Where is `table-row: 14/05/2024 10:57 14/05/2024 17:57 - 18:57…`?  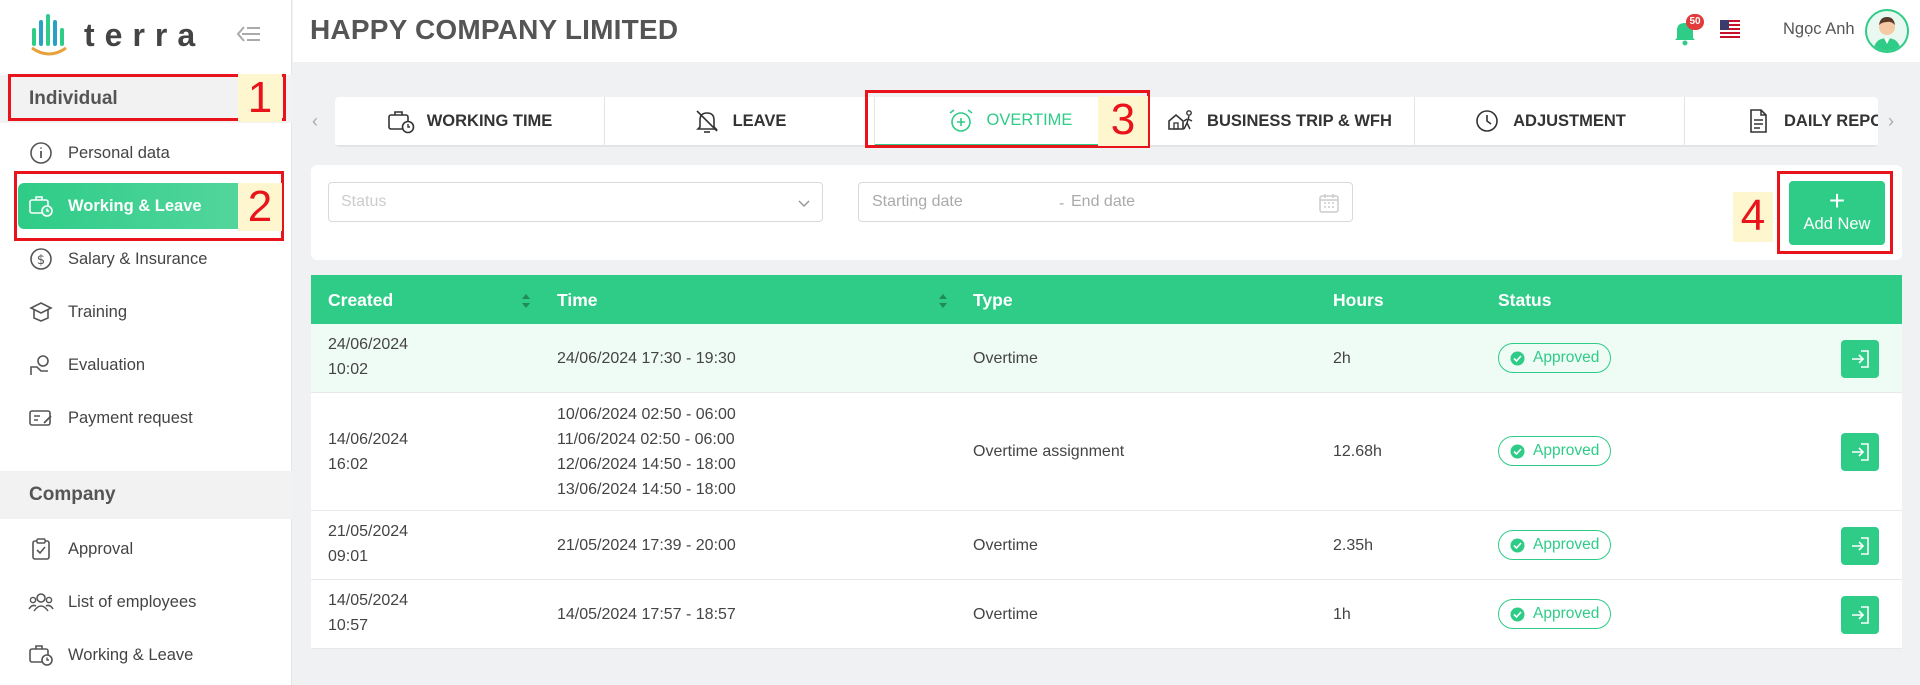
table-row: 14/05/2024 10:57 14/05/2024 17:57 - 18:57… is located at coordinates (1106, 614).